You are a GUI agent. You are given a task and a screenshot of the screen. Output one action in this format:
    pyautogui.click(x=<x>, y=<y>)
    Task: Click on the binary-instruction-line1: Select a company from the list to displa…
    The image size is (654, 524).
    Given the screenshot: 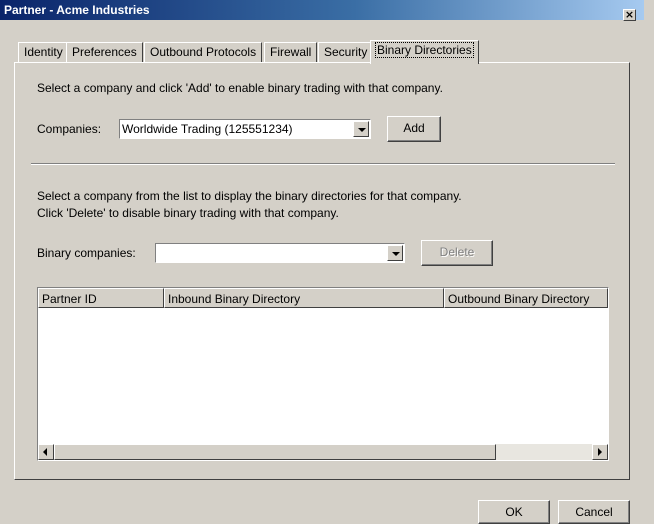 What is the action you would take?
    pyautogui.click(x=249, y=196)
    